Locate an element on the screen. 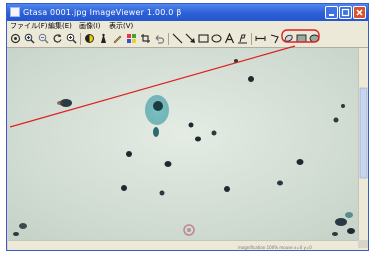 The width and height of the screenshot is (371, 253). toolbar is located at coordinates (187, 39).